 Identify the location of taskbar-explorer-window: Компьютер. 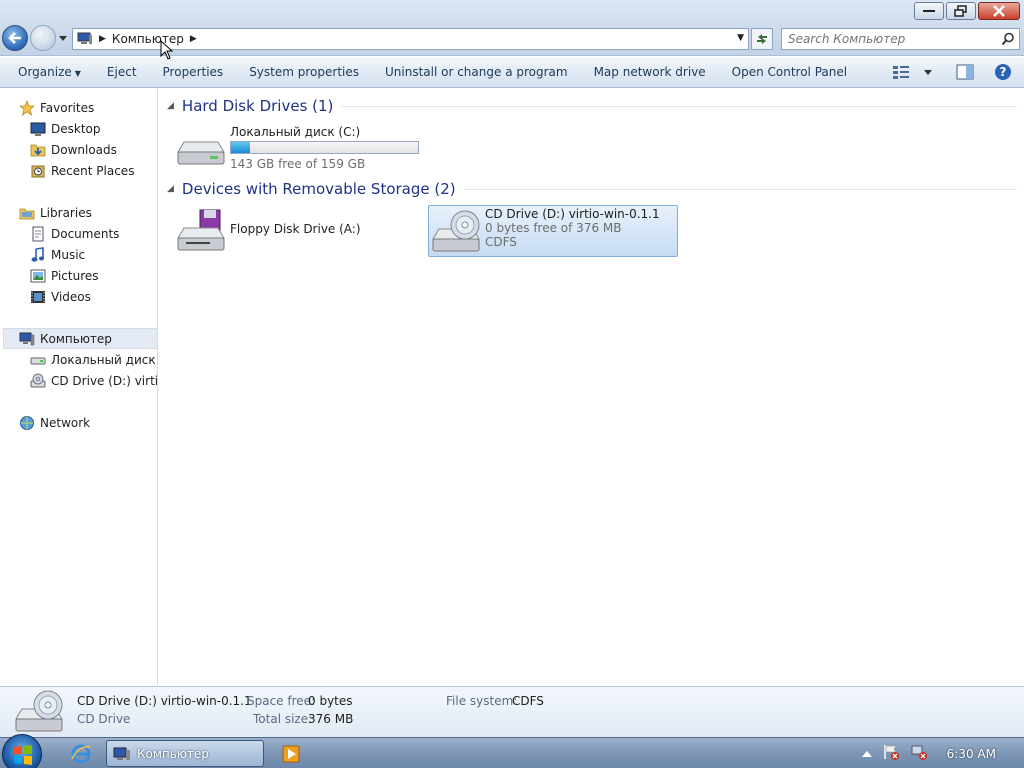
(185, 753).